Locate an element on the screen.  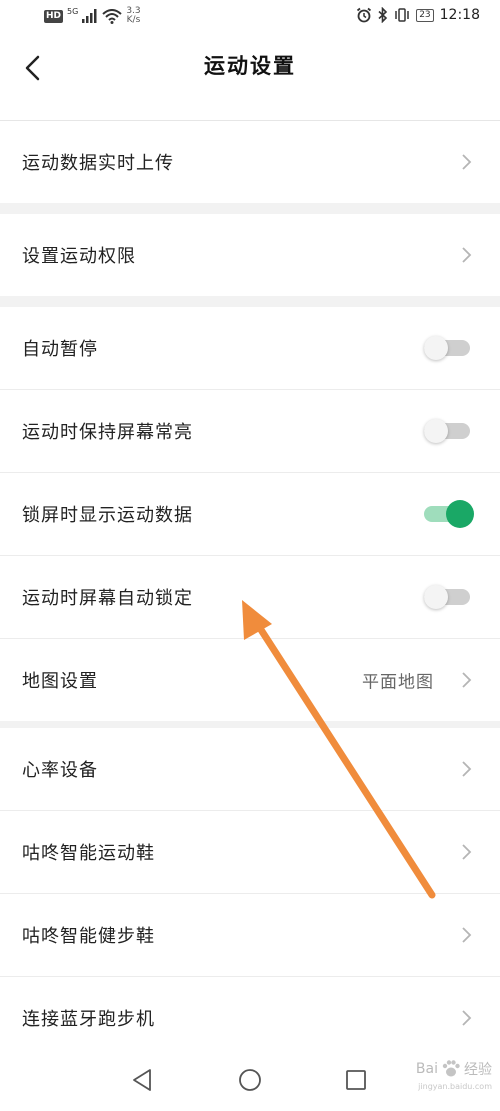
lock-screen-show-data-toggle is located at coordinates (449, 514).